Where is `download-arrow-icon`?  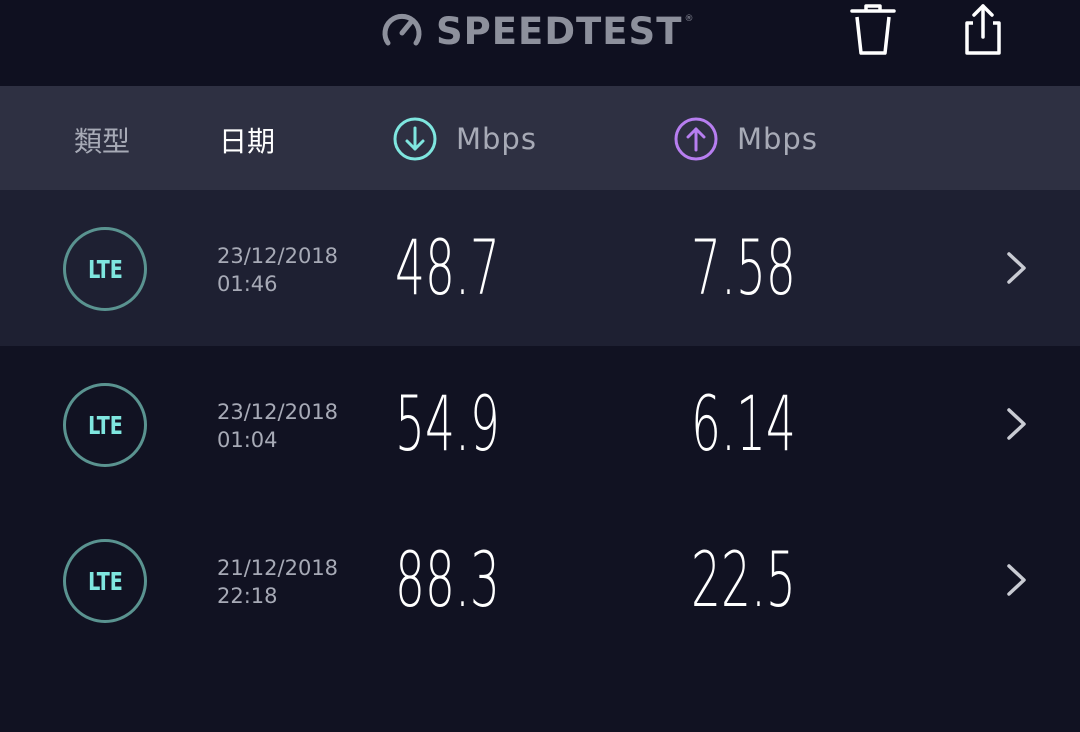 download-arrow-icon is located at coordinates (415, 139).